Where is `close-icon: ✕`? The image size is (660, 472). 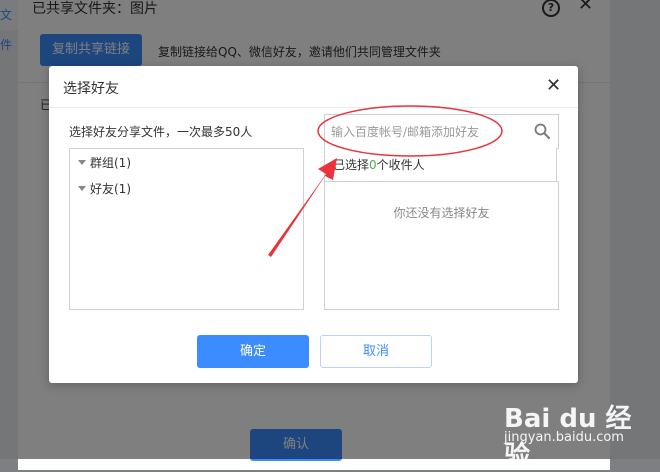
close-icon: ✕ is located at coordinates (553, 86).